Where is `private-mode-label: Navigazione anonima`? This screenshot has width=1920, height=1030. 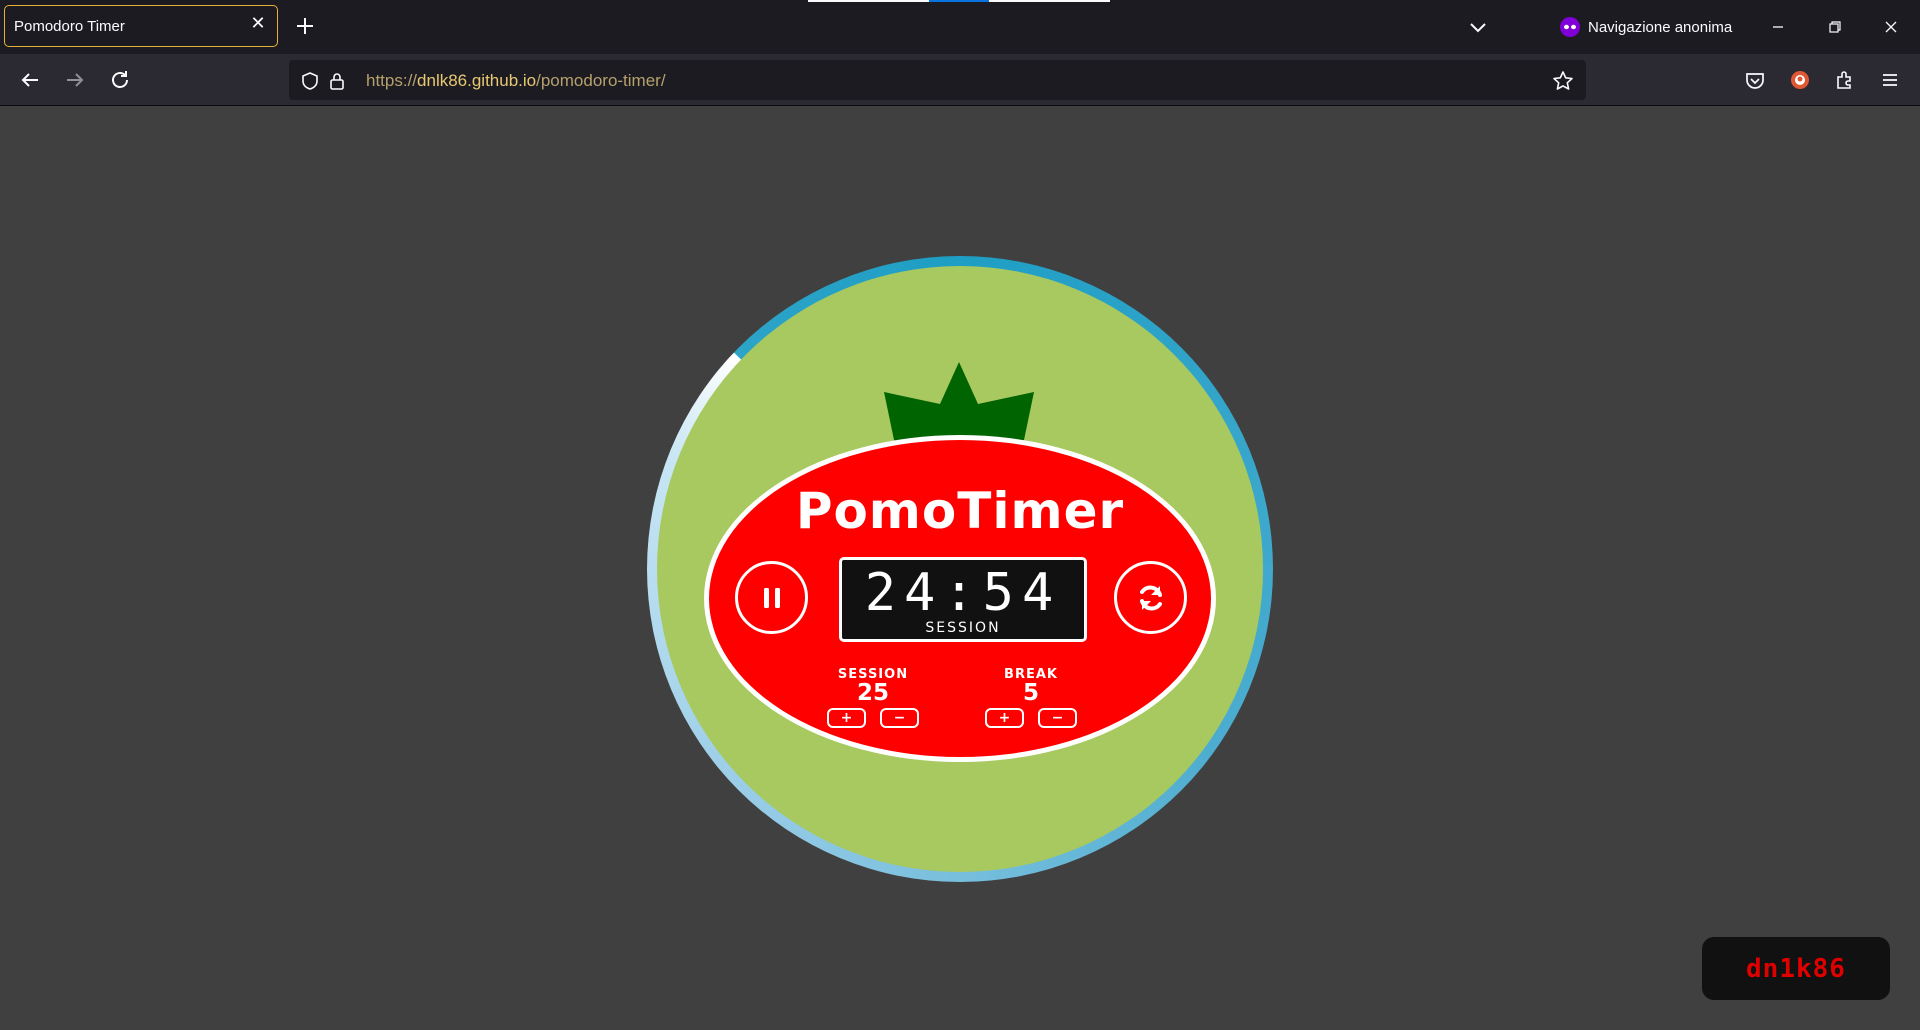 private-mode-label: Navigazione anonima is located at coordinates (1660, 27).